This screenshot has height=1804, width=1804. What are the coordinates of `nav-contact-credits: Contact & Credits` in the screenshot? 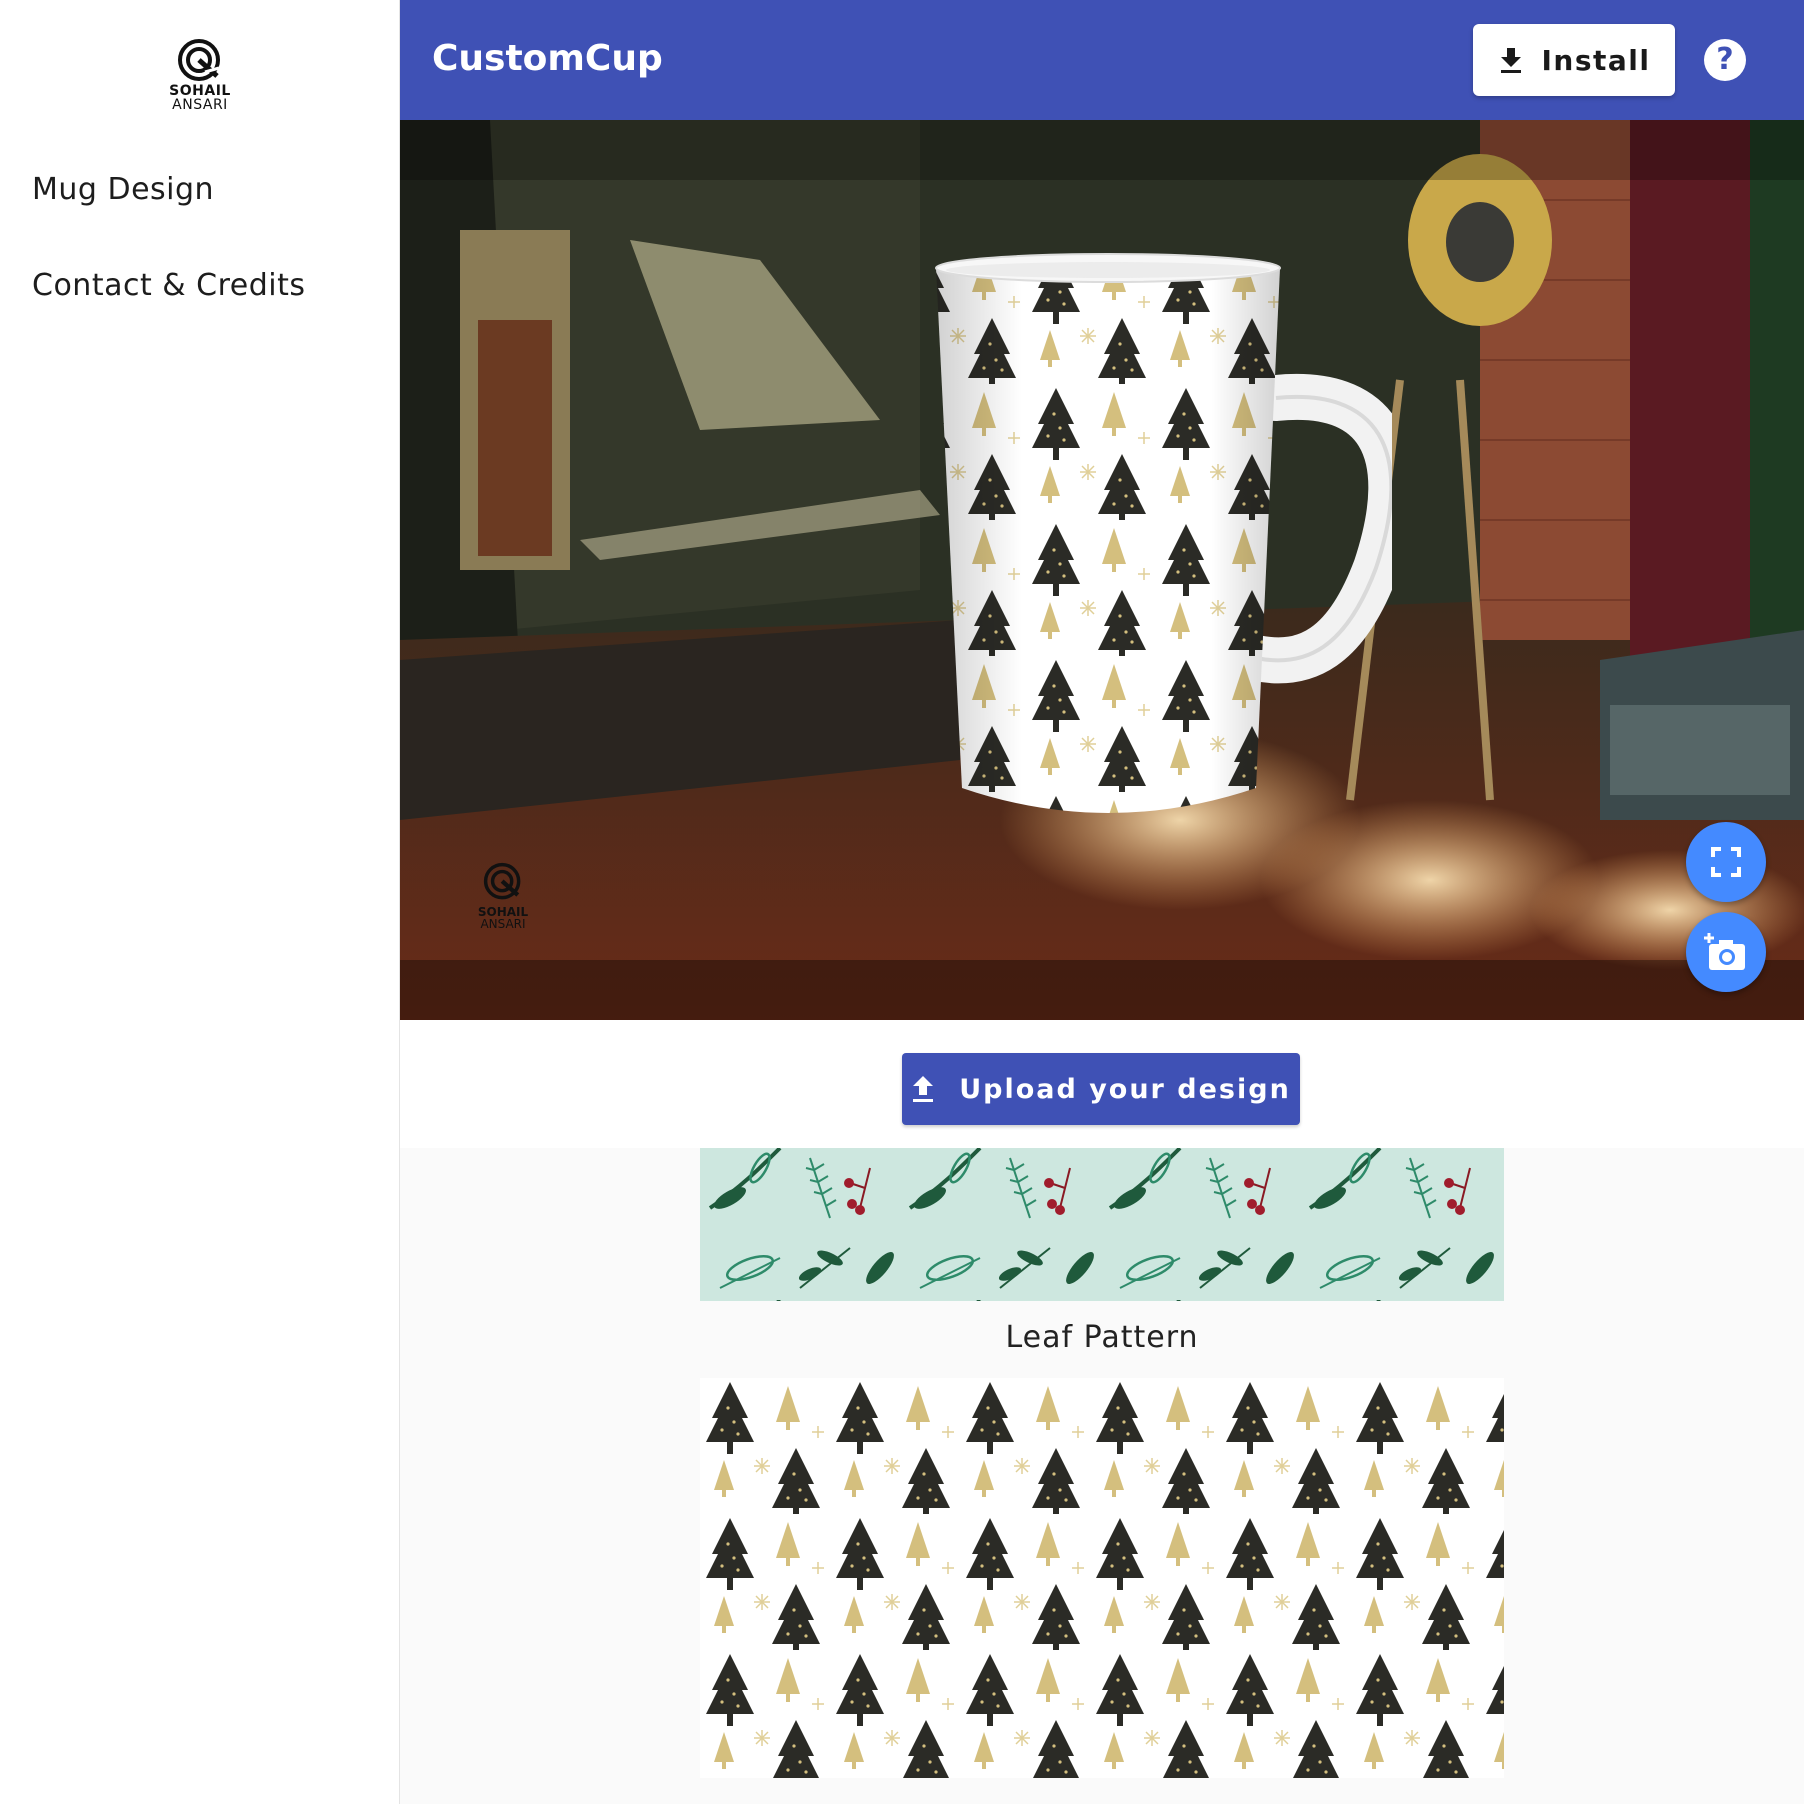 It's located at (169, 285).